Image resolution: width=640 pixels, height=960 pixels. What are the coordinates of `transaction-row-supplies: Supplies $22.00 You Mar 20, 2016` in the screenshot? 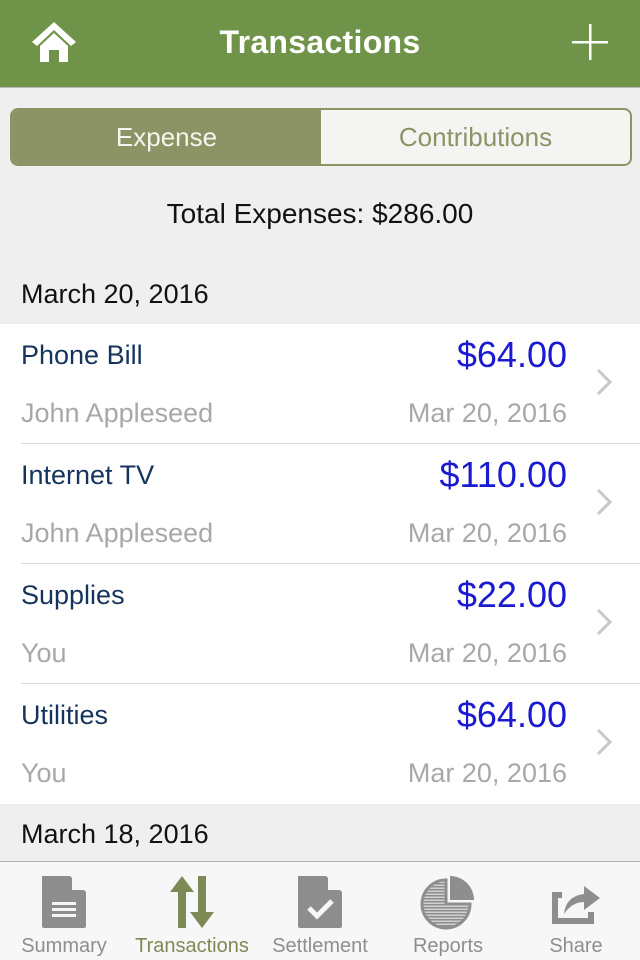 It's located at (320, 624).